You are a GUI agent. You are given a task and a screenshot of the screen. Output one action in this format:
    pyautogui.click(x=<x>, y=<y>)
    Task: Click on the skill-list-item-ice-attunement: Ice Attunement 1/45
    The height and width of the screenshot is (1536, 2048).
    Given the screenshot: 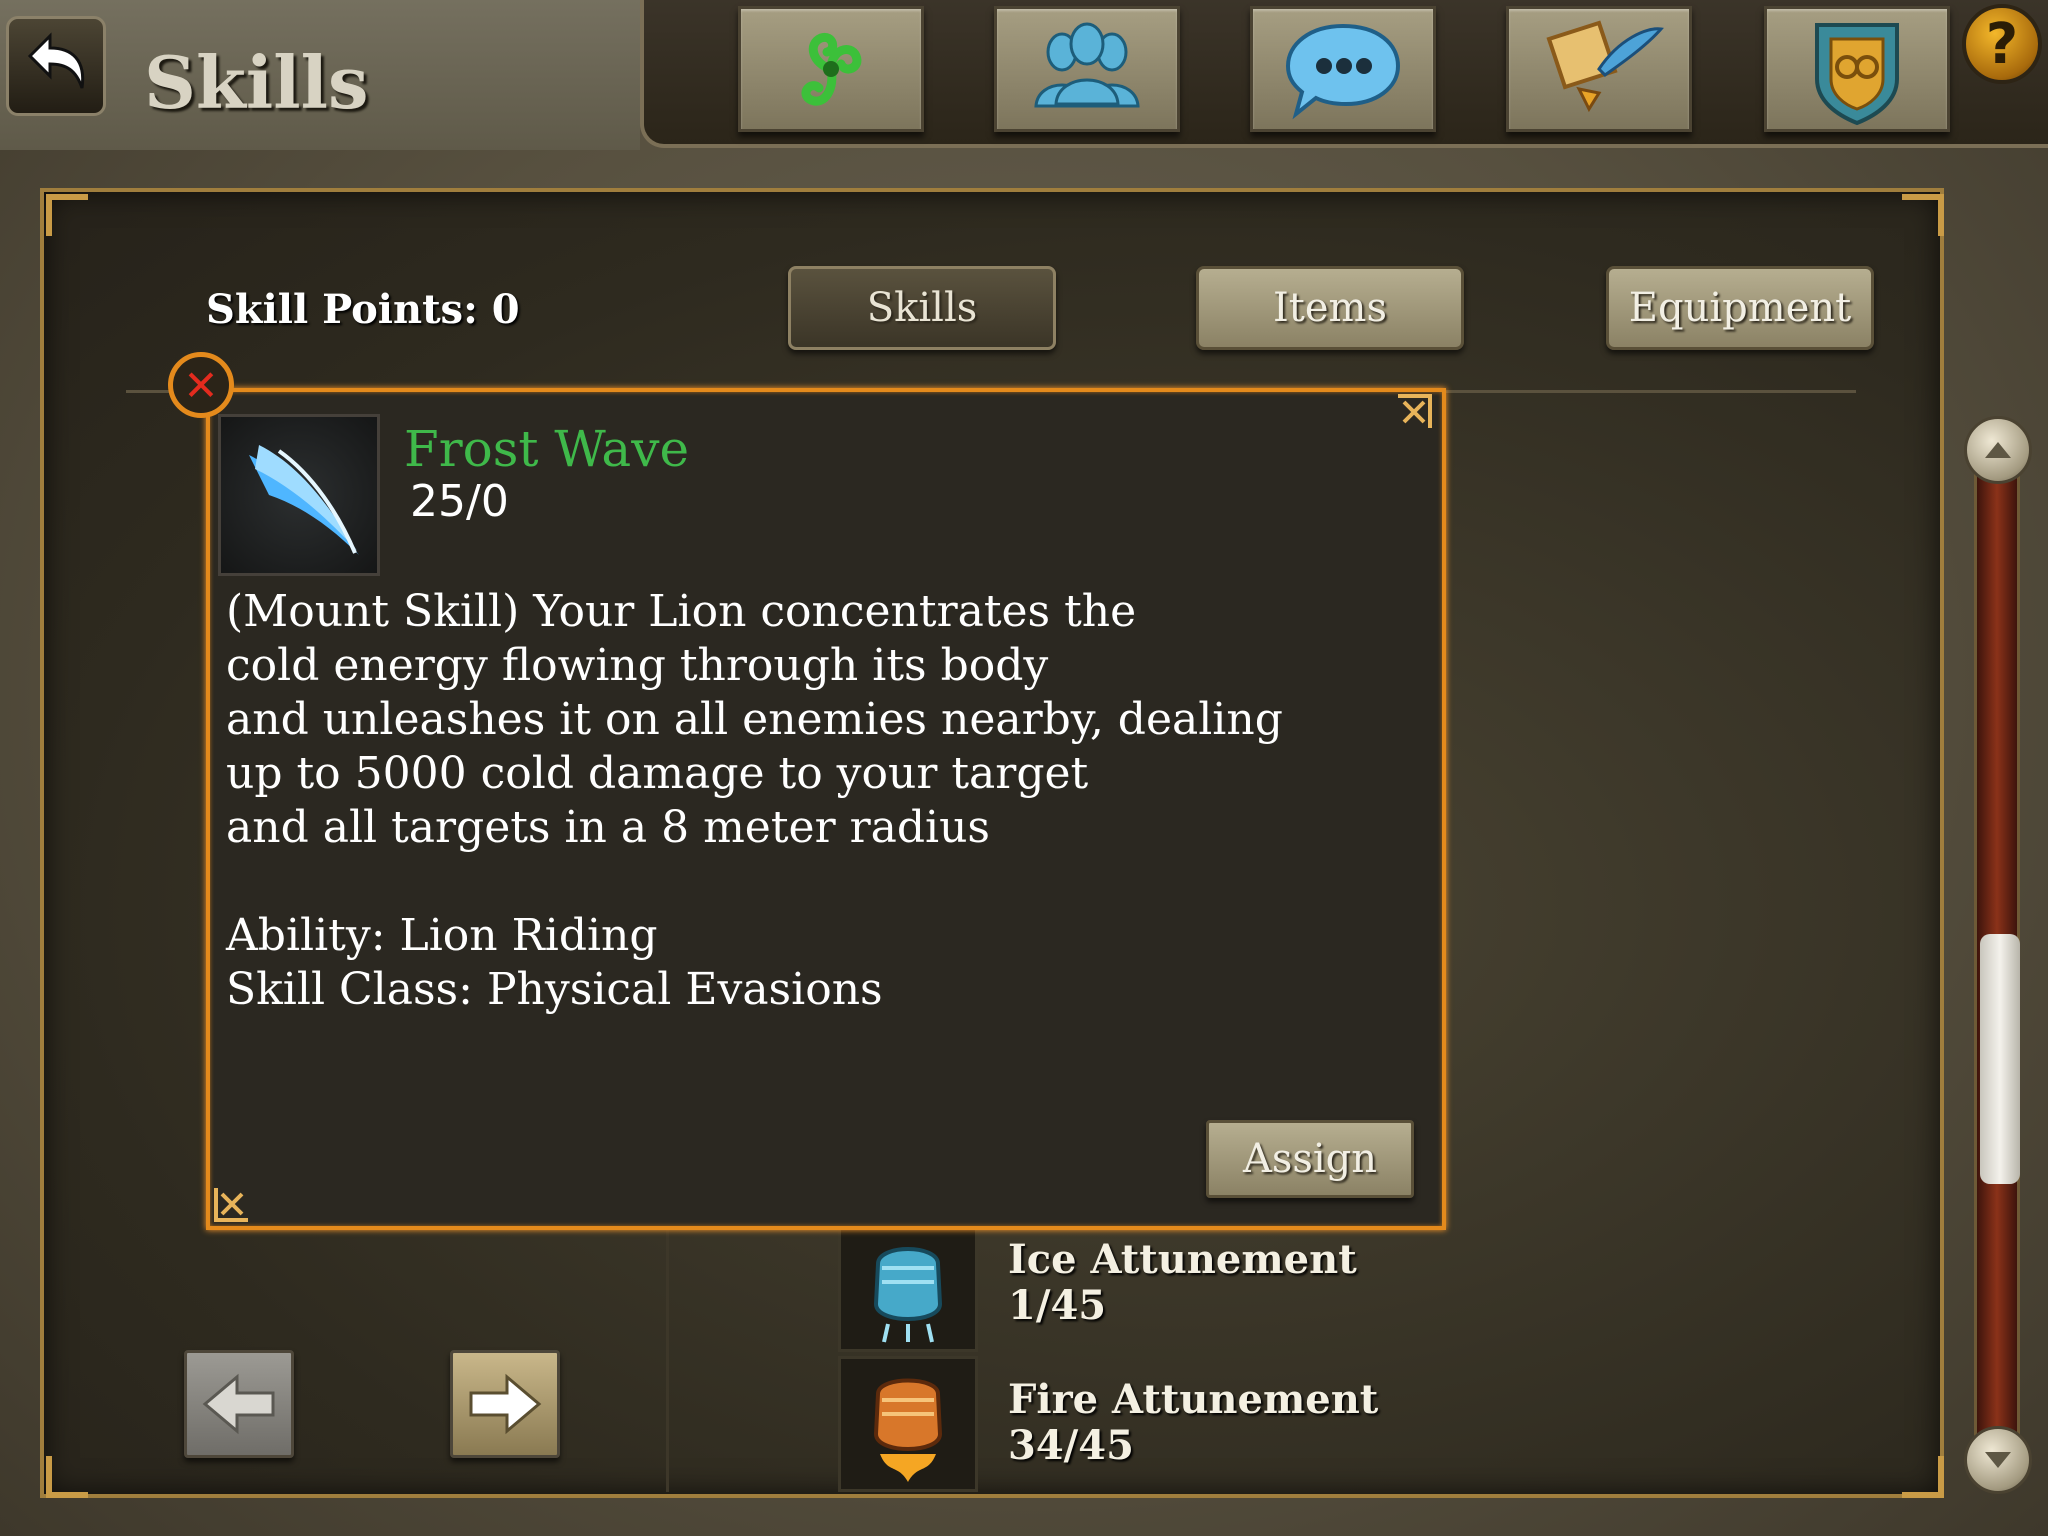 What is the action you would take?
    pyautogui.click(x=1388, y=1284)
    